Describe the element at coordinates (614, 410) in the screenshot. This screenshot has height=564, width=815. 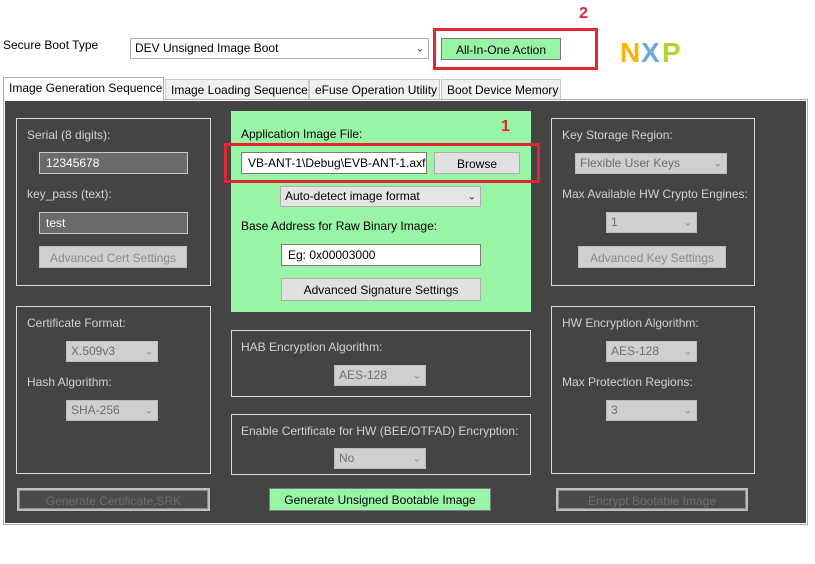
I see `max-protection-regions-value: 3` at that location.